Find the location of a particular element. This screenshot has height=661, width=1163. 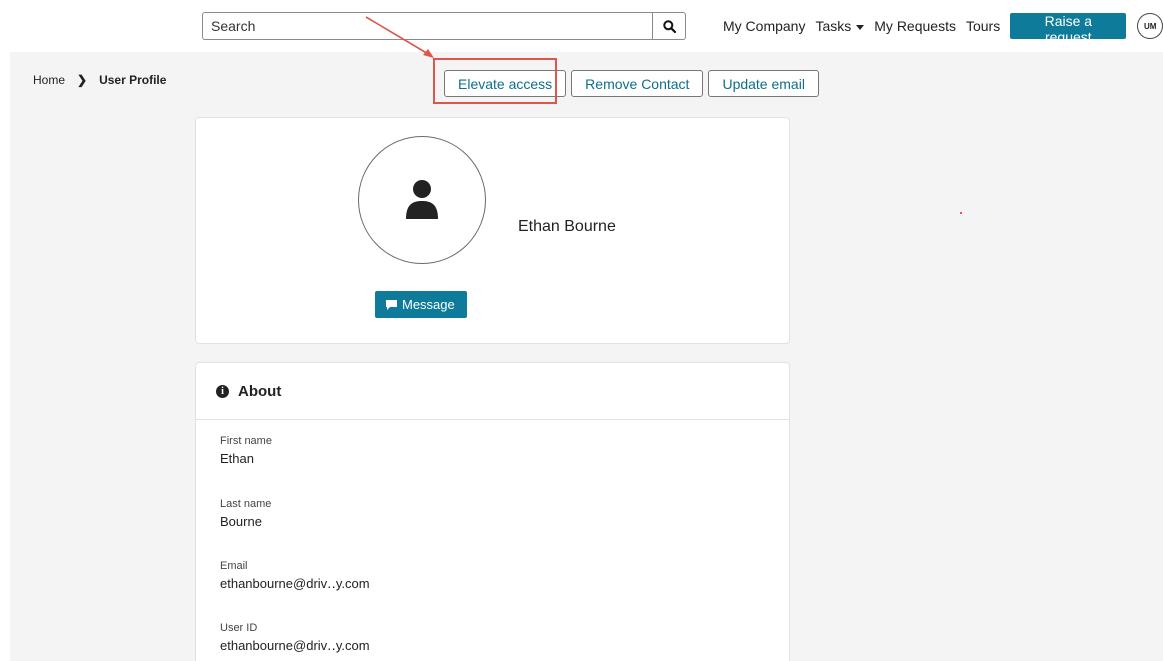

field-value: Ethan is located at coordinates (237, 458).